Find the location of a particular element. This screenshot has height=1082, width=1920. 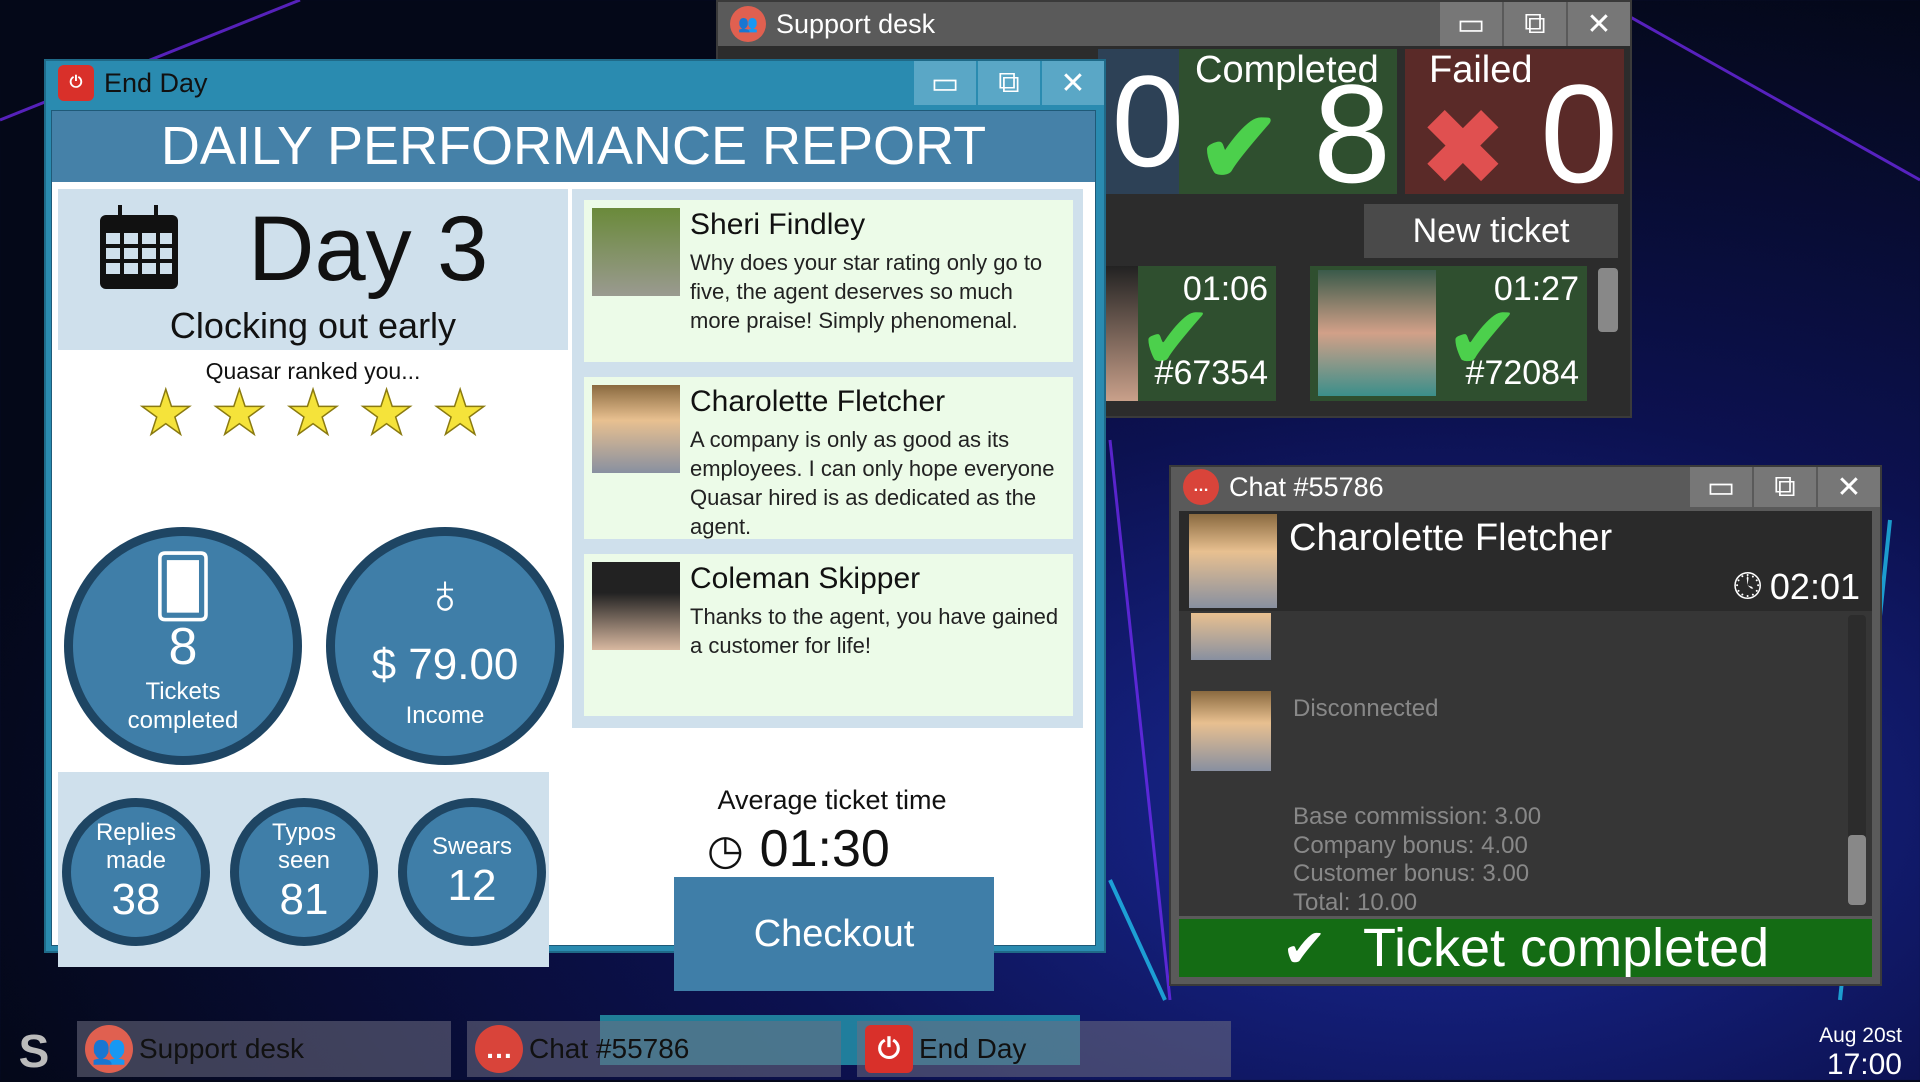

ongoing-count: 0 is located at coordinates (1141, 121).